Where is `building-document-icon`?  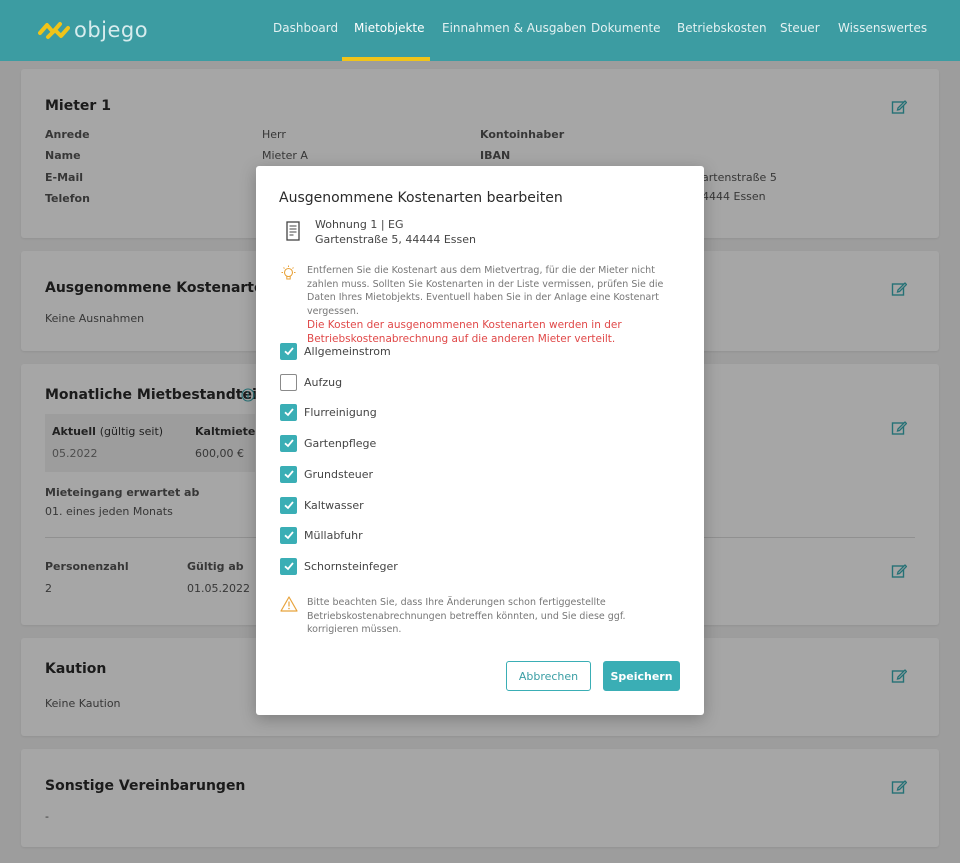
building-document-icon is located at coordinates (293, 231).